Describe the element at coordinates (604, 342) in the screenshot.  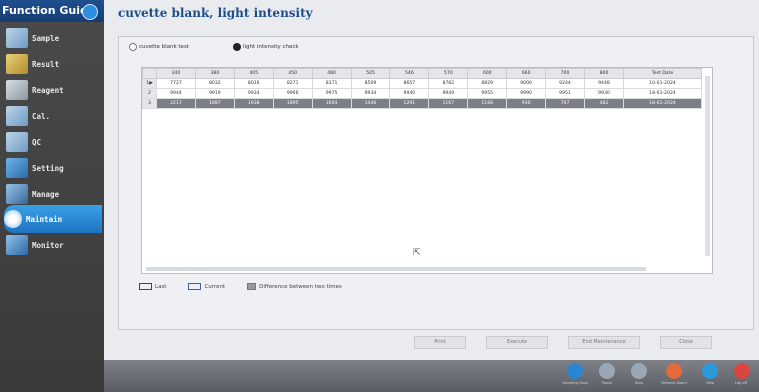
I see `end-maintenance-button: End Maintenance` at that location.